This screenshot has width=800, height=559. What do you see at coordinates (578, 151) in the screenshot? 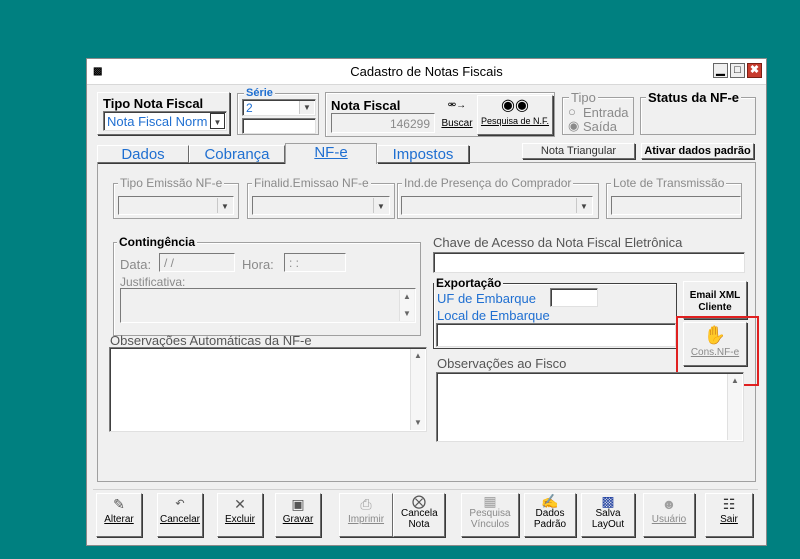
I see `nota-triangular-button: Nota Triangular` at bounding box center [578, 151].